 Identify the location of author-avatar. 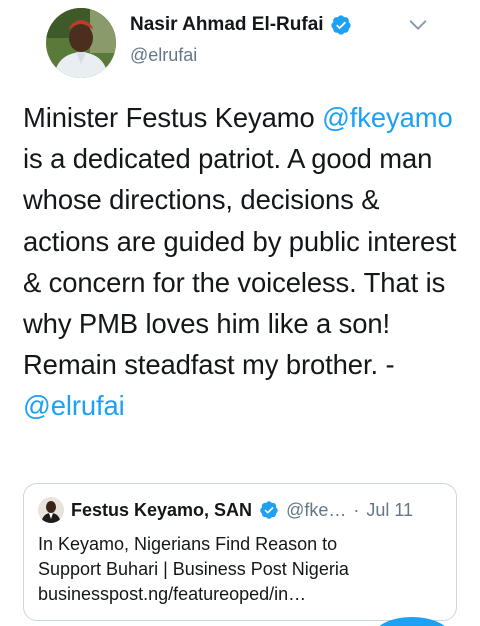
(81, 43).